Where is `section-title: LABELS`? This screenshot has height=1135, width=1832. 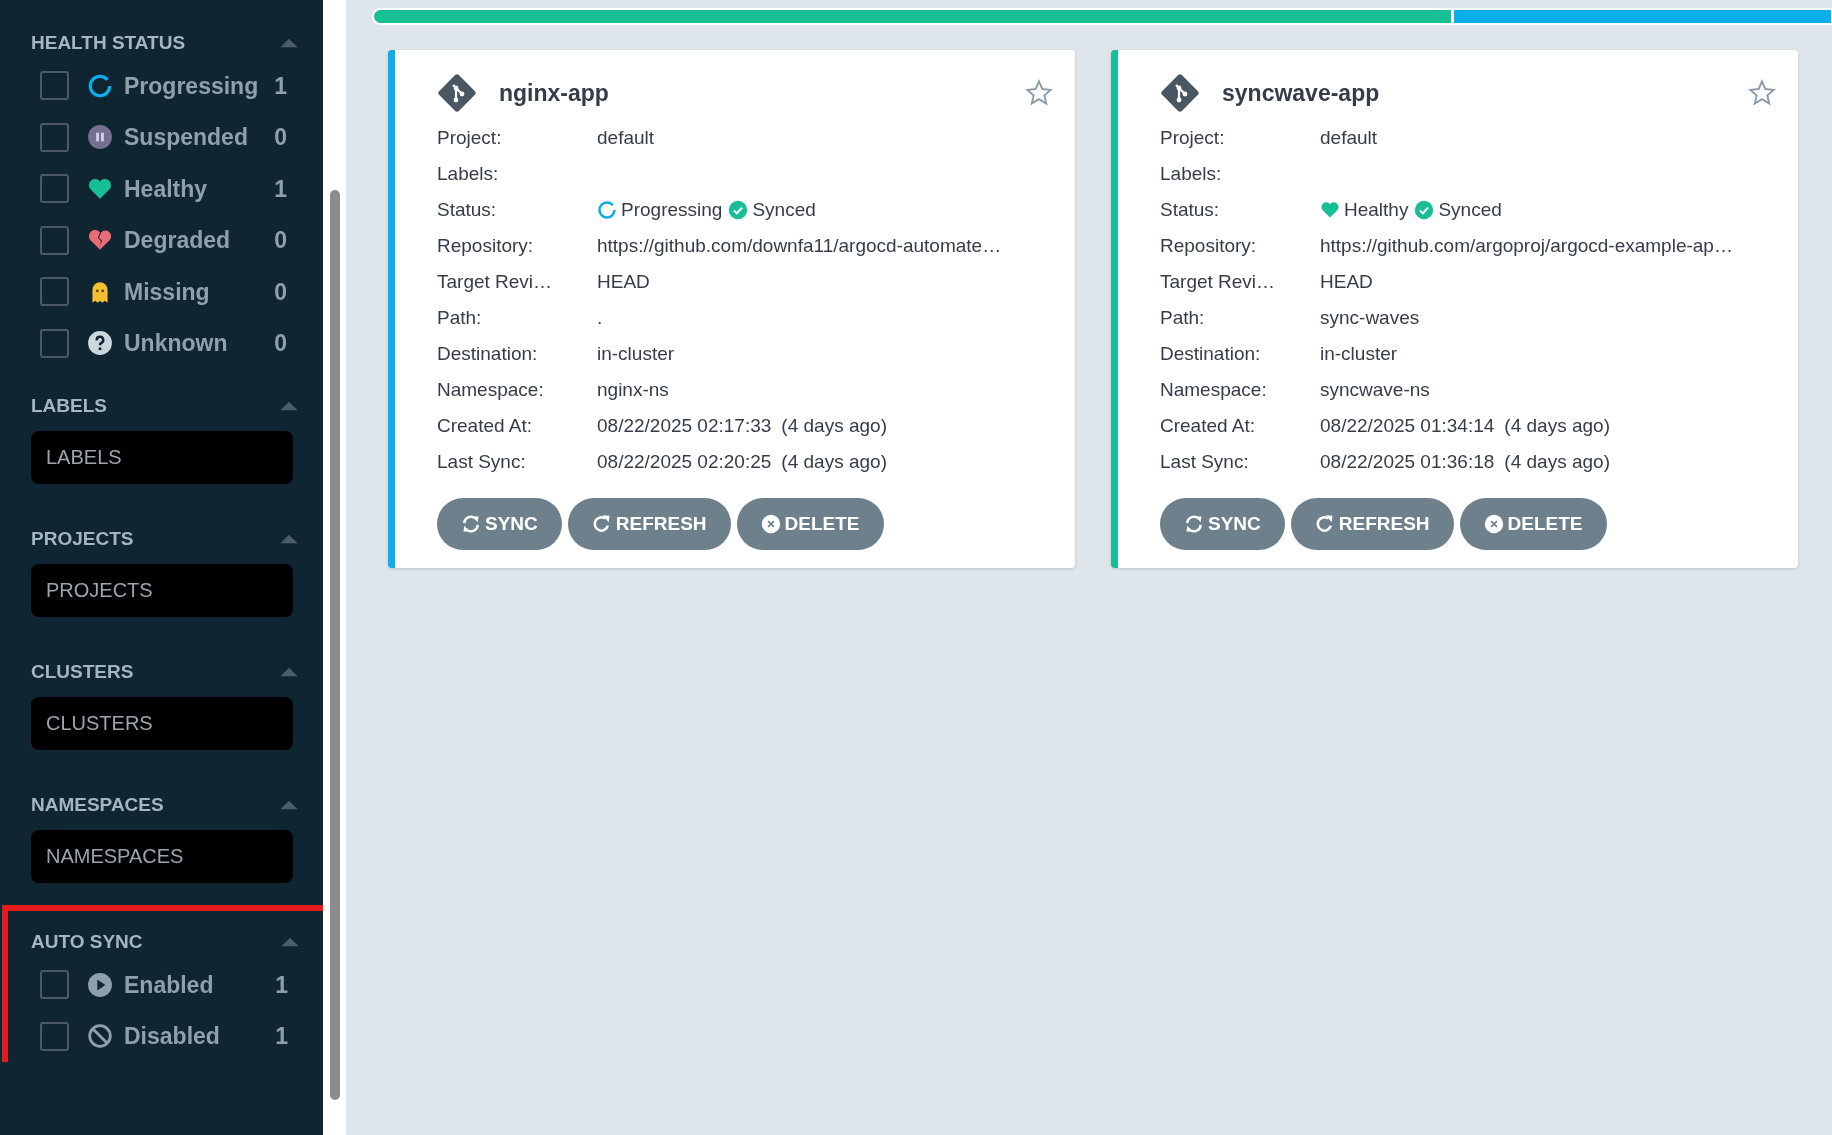 section-title: LABELS is located at coordinates (69, 406).